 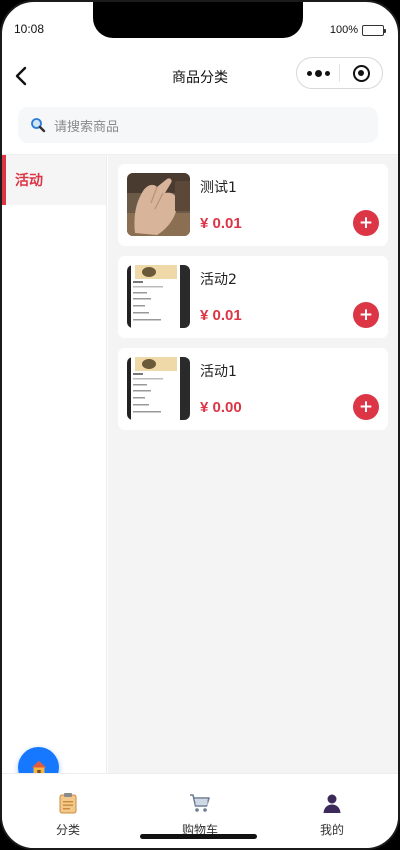 I want to click on clipboard-icon, so click(x=68, y=803).